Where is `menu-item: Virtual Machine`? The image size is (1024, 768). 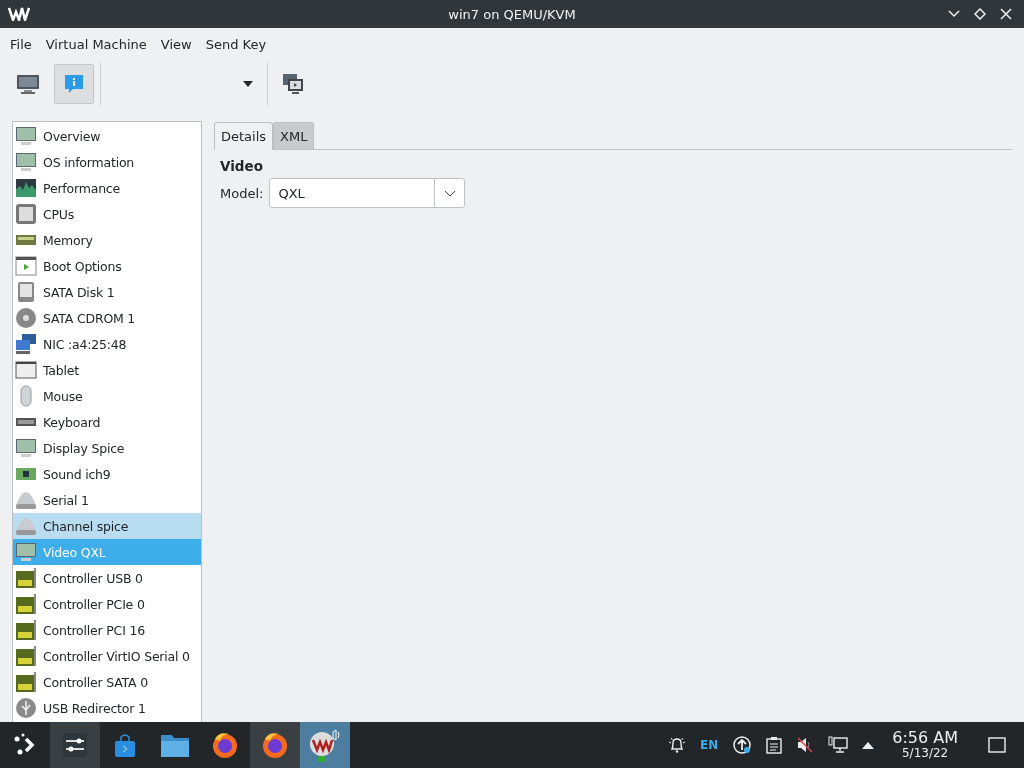 menu-item: Virtual Machine is located at coordinates (96, 44).